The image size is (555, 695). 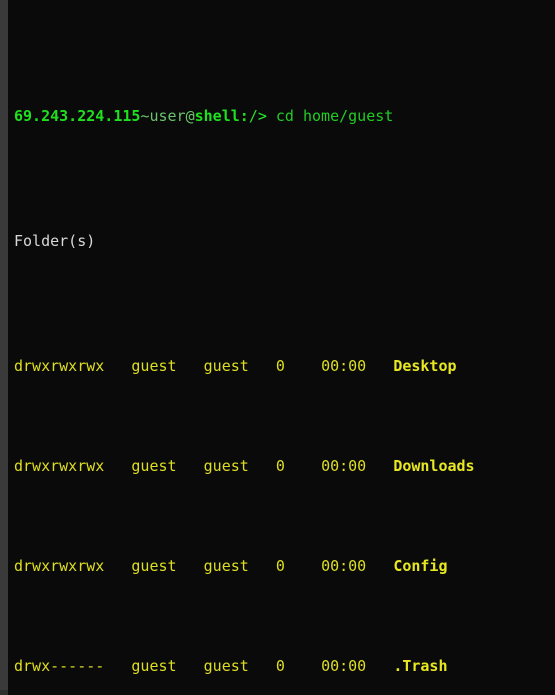 What do you see at coordinates (434, 466) in the screenshot?
I see `row-name: Downloads` at bounding box center [434, 466].